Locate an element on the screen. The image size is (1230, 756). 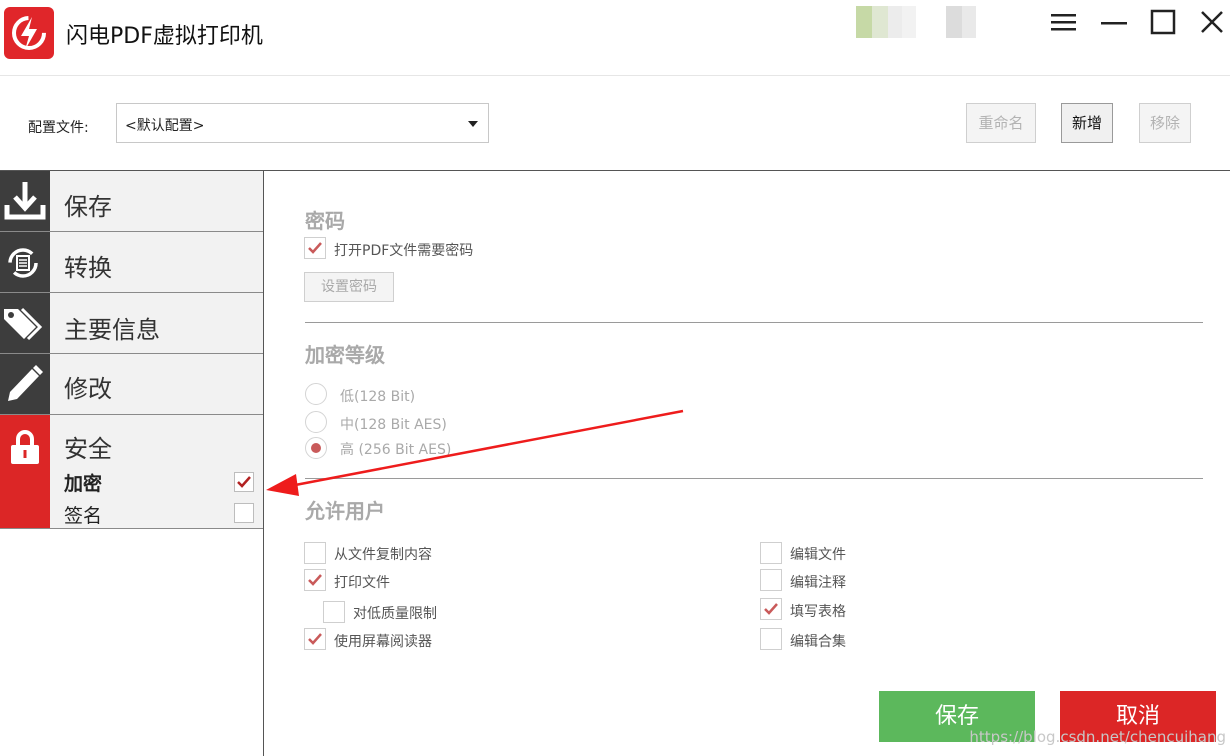
close-icon is located at coordinates (1212, 23).